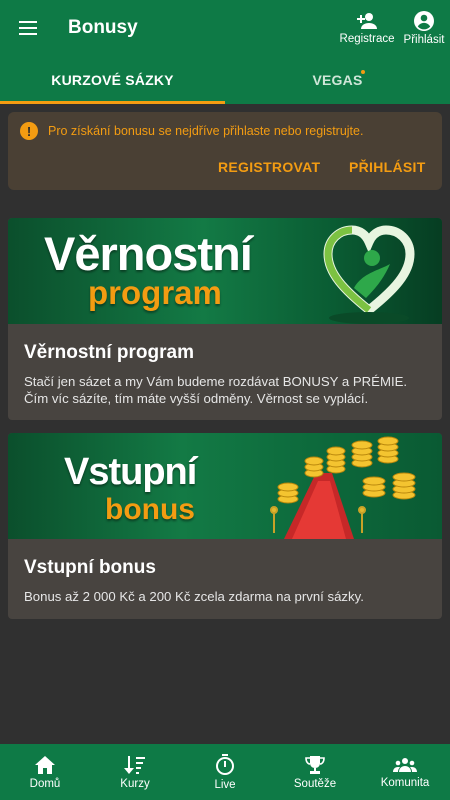 The height and width of the screenshot is (800, 450). I want to click on person-add-icon, so click(367, 21).